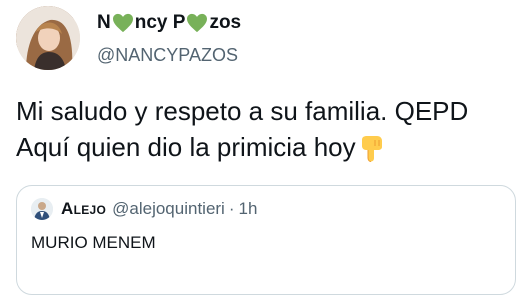 The image size is (516, 295). What do you see at coordinates (104, 22) in the screenshot?
I see `author-name-part-1: N` at bounding box center [104, 22].